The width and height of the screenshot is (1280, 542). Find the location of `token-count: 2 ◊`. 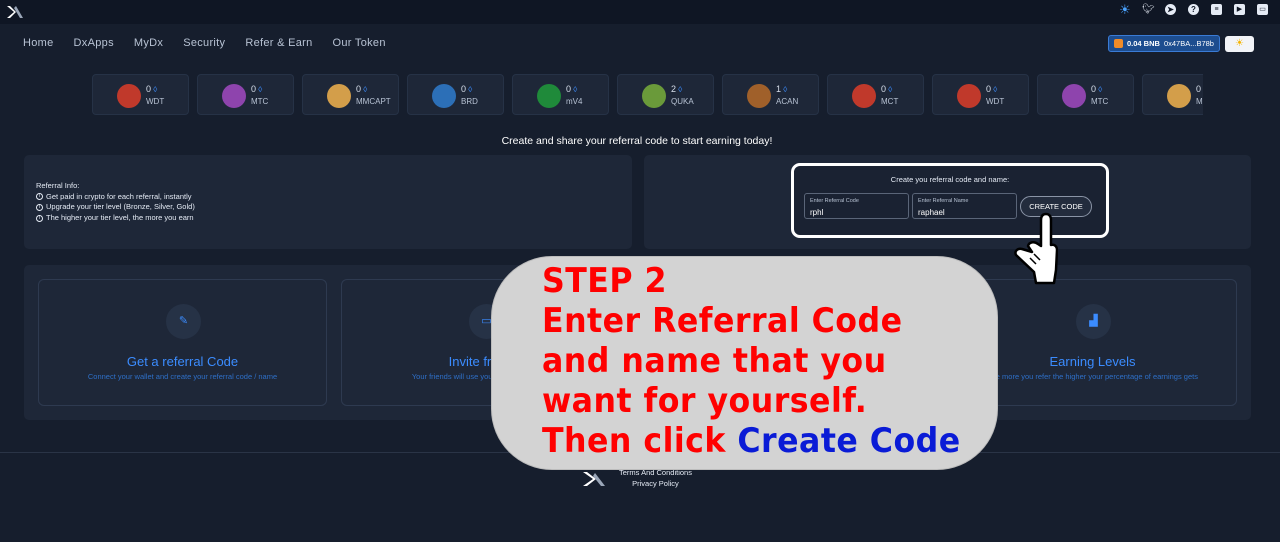

token-count: 2 ◊ is located at coordinates (676, 89).